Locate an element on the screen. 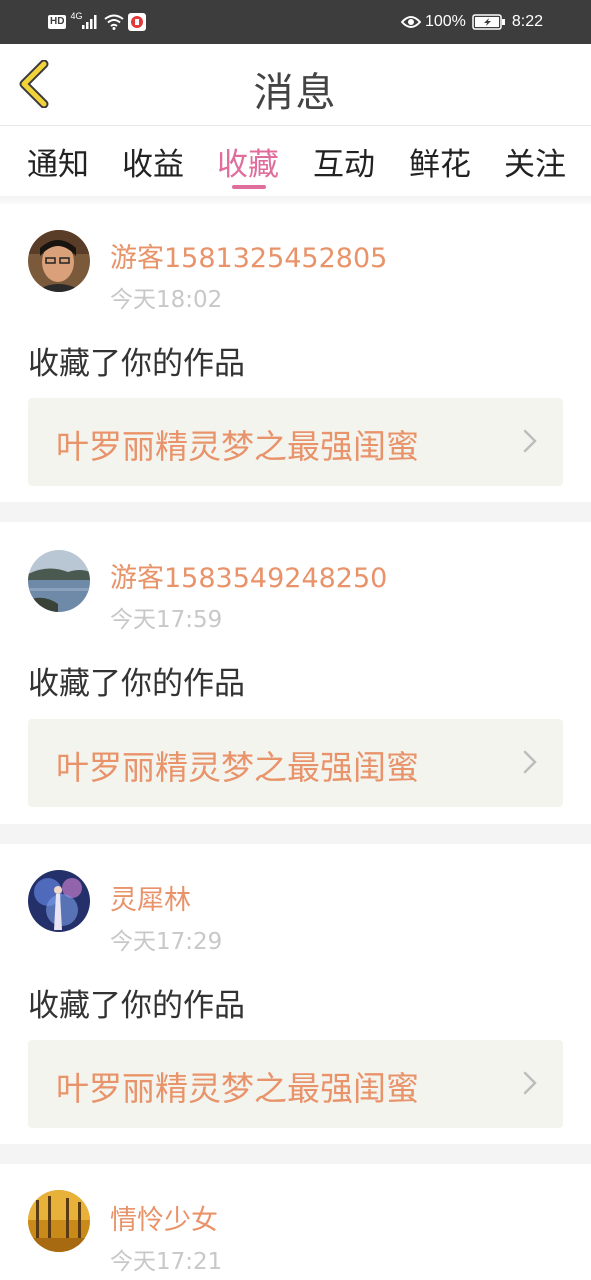  tab-favorites: 收藏 is located at coordinates (248, 161).